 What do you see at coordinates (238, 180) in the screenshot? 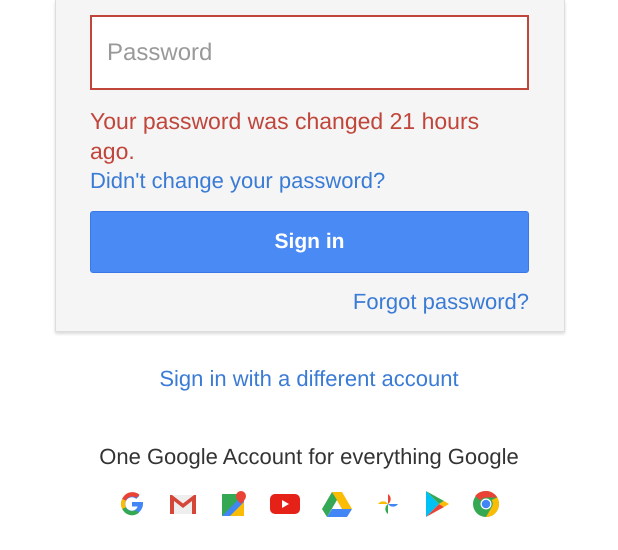
I see `recovery-link: Didn't change your password?` at bounding box center [238, 180].